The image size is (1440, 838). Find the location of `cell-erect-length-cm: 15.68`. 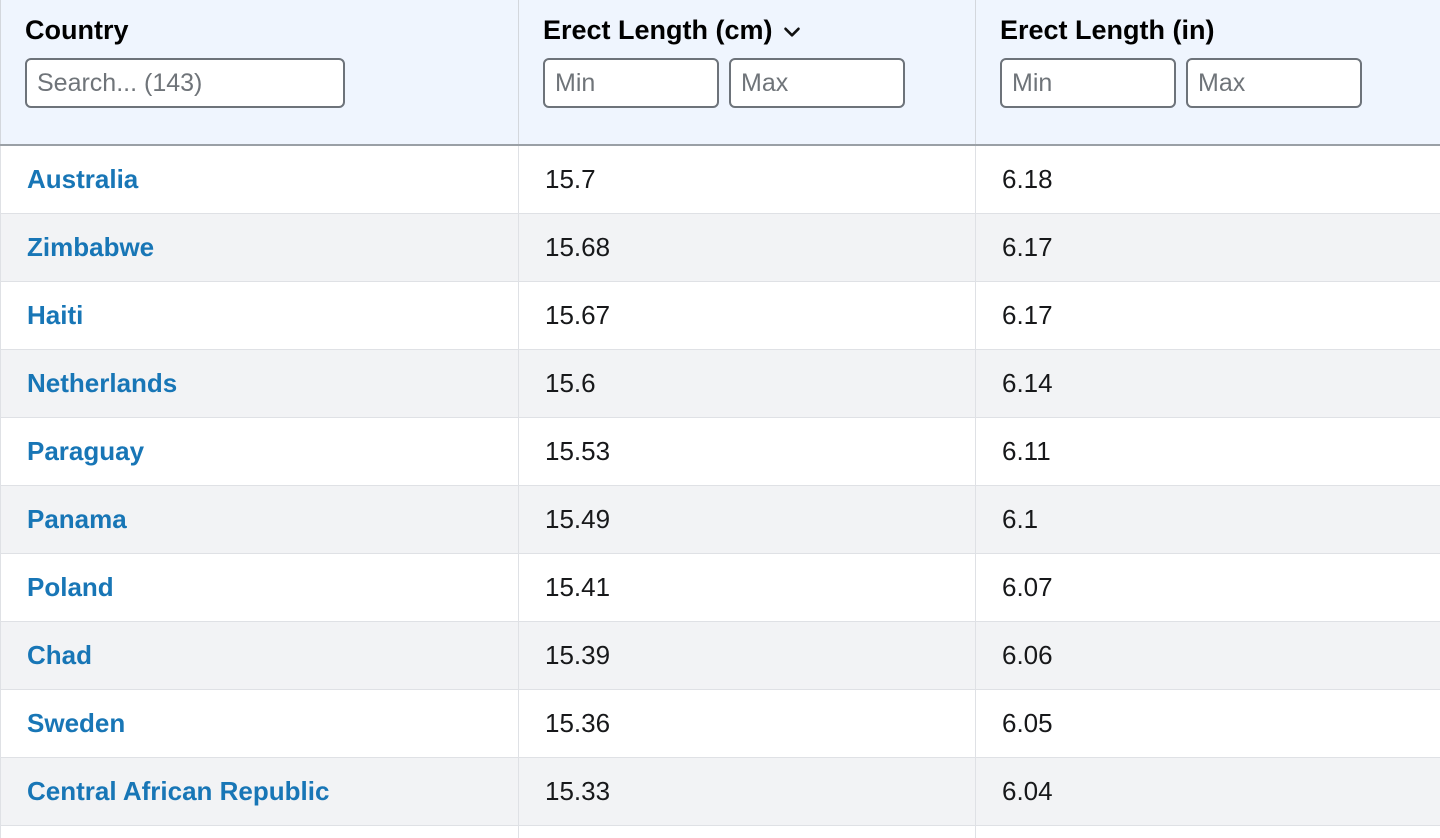

cell-erect-length-cm: 15.68 is located at coordinates (747, 247).